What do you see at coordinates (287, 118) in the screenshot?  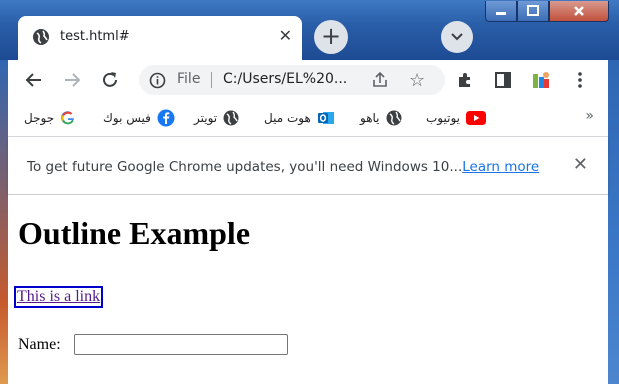 I see `bookmark-label: هوت ميل` at bounding box center [287, 118].